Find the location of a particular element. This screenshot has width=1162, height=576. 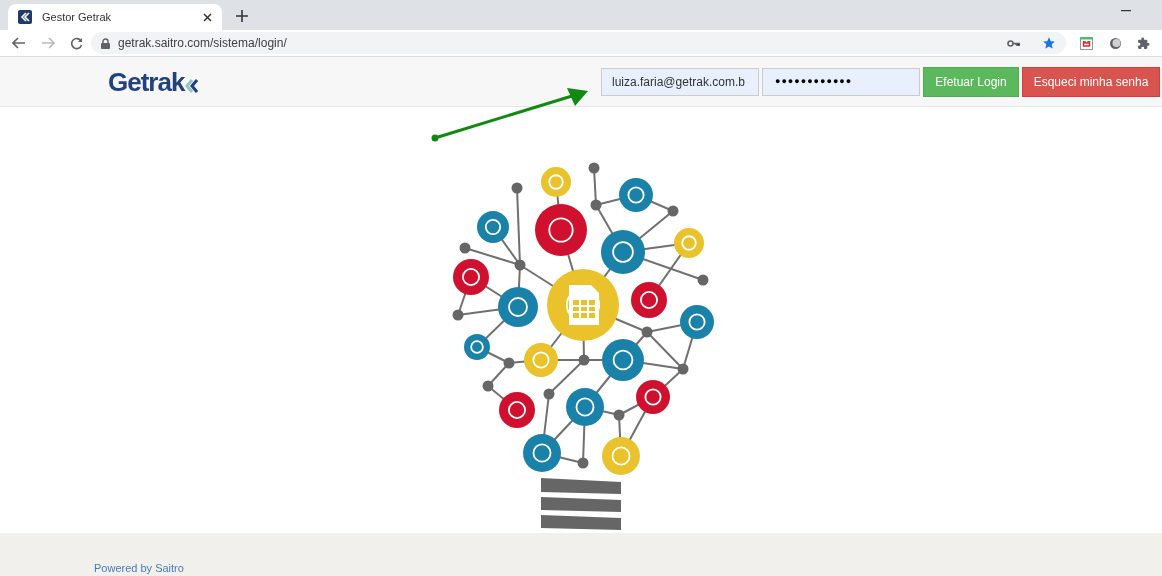

browser-tab: Gestor Getrak is located at coordinates (115, 17).